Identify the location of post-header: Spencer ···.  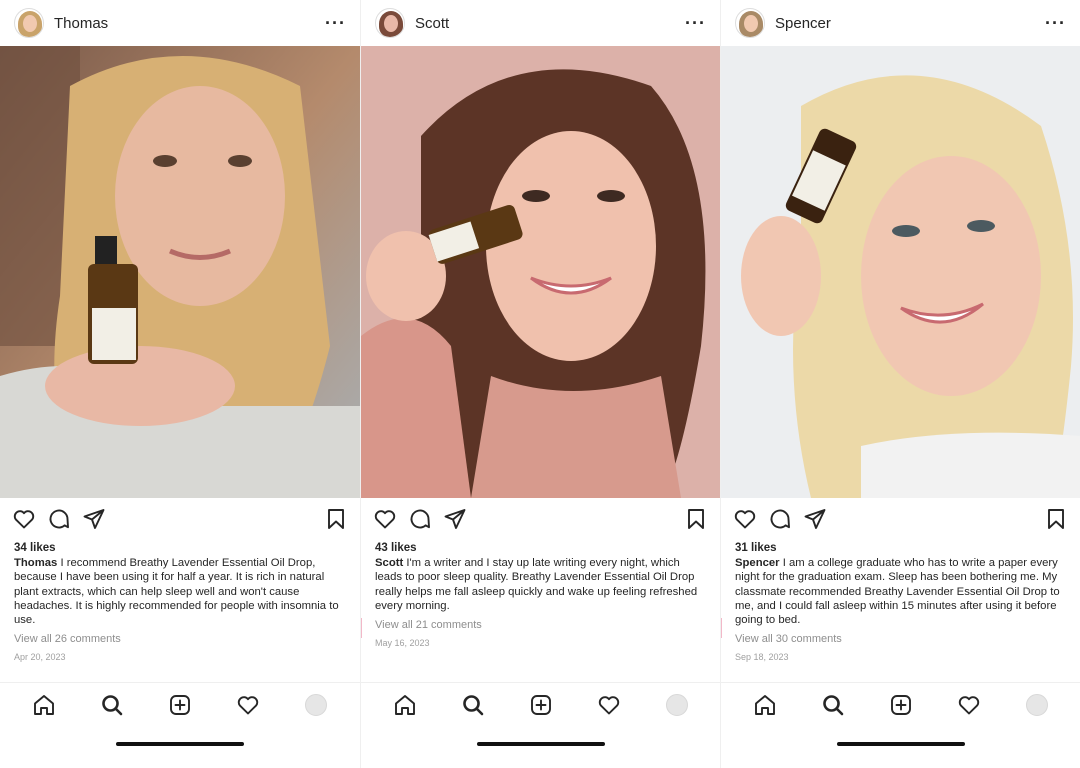
(900, 23).